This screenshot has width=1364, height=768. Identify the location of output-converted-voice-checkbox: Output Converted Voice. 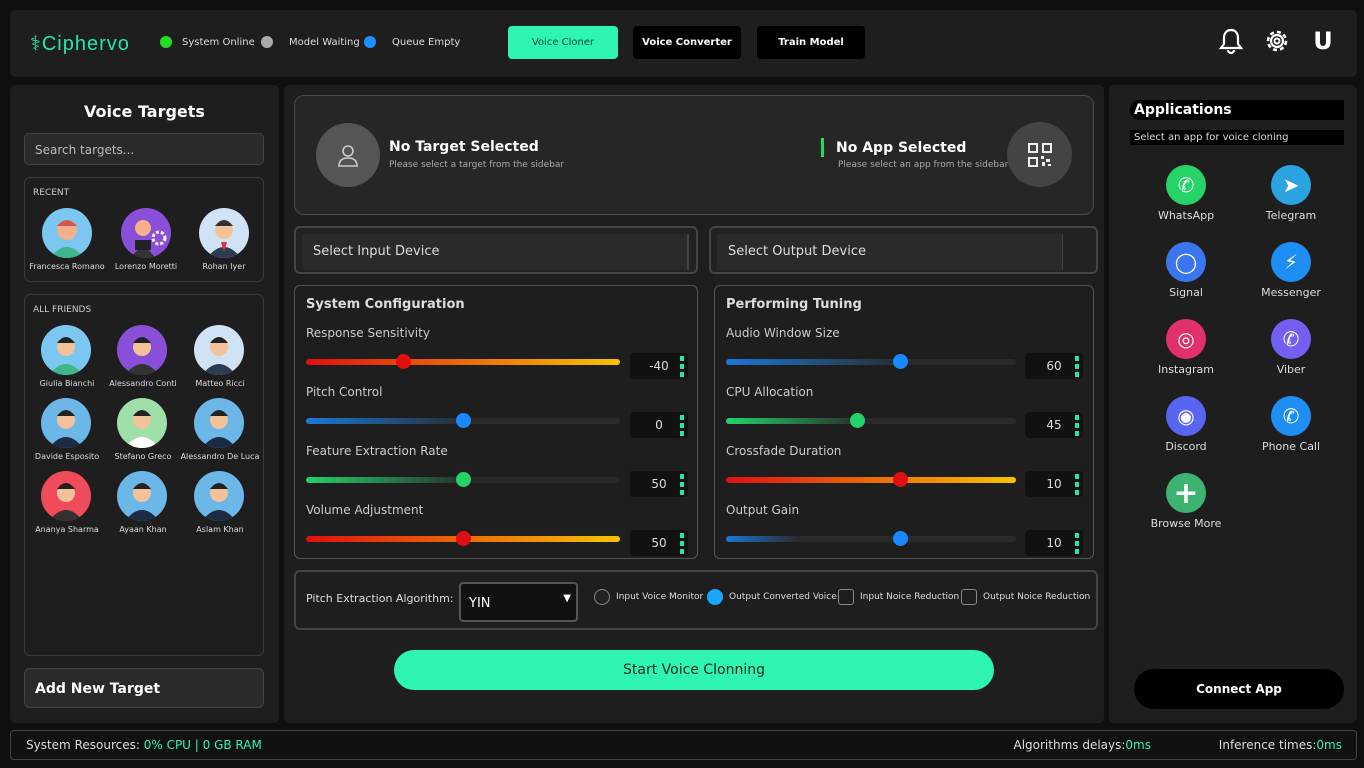
(772, 597).